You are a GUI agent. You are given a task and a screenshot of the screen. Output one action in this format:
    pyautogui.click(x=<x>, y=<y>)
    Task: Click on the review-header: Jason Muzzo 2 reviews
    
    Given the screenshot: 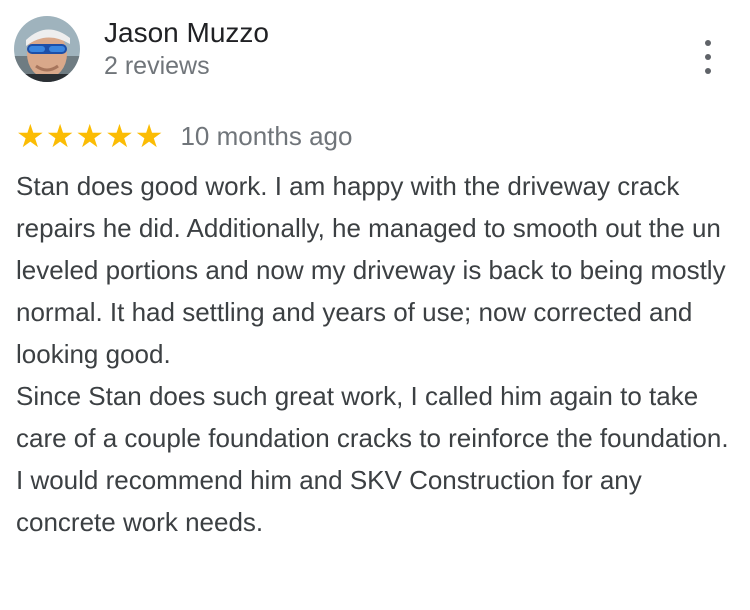 What is the action you would take?
    pyautogui.click(x=141, y=49)
    